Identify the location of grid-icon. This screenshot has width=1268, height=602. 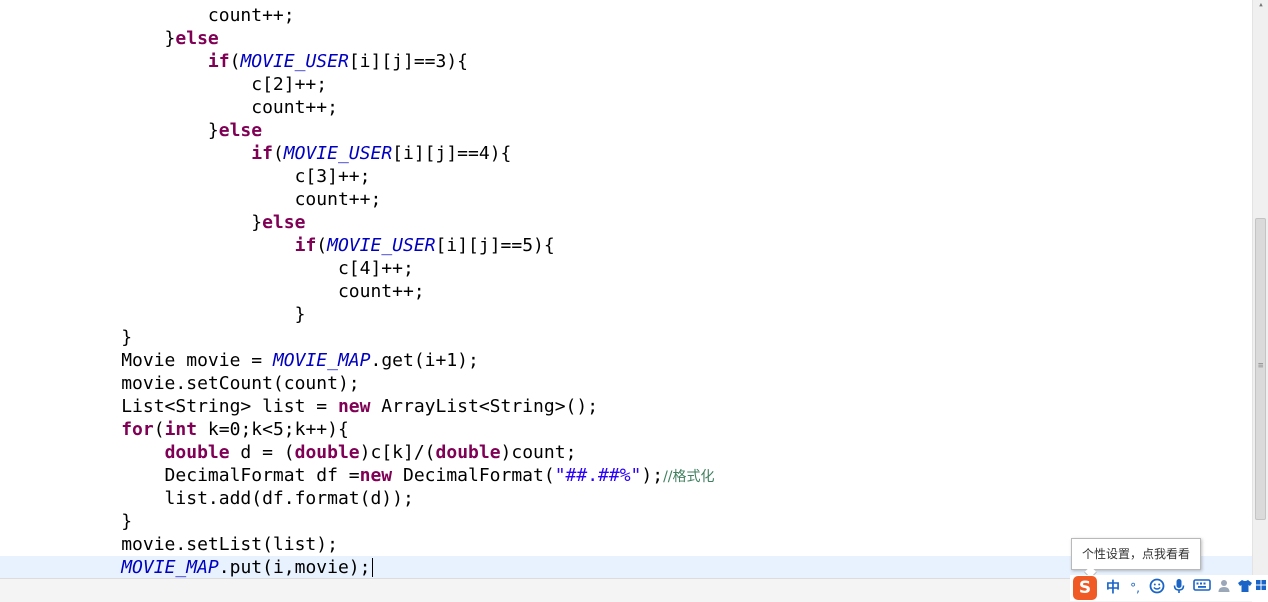
(1261, 588).